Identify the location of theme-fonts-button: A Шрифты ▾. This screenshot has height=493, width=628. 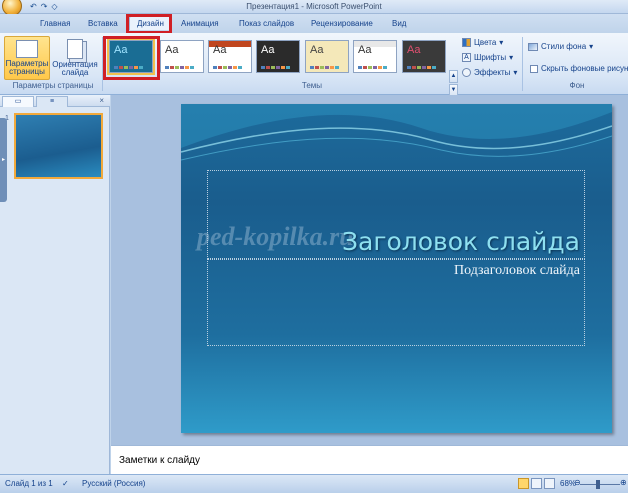
(487, 57).